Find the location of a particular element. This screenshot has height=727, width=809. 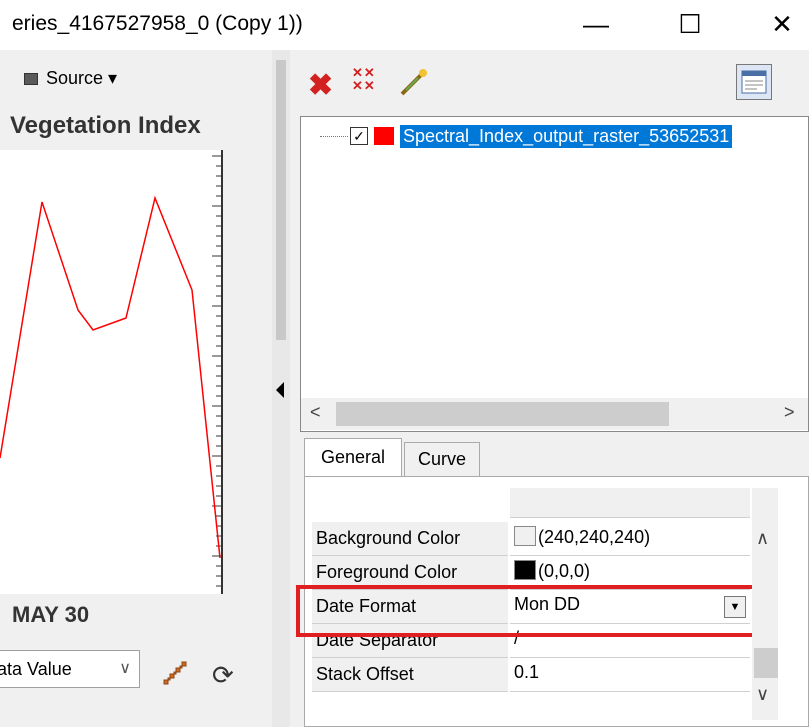

property-name: Stack Offset is located at coordinates (410, 675).